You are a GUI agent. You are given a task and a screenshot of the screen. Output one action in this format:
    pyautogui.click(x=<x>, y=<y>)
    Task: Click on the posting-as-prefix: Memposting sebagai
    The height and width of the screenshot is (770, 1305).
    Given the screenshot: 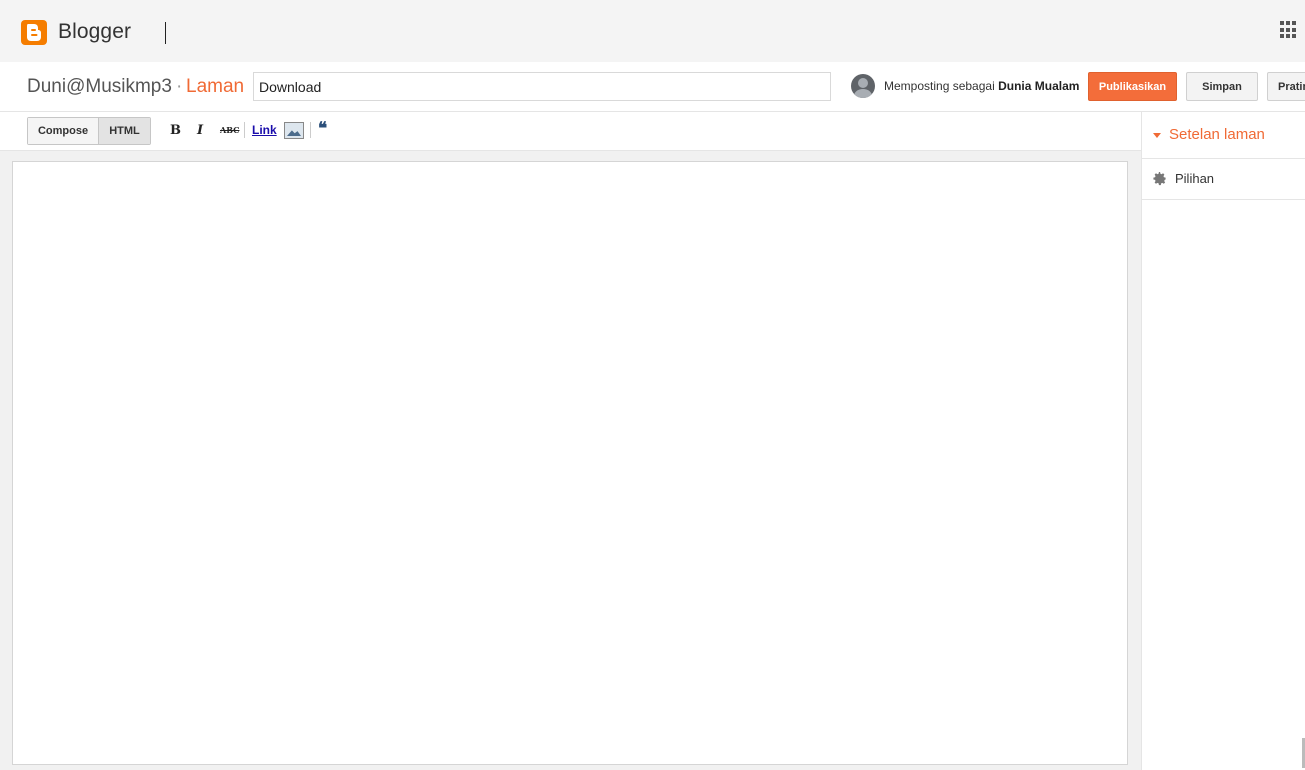 What is the action you would take?
    pyautogui.click(x=939, y=86)
    